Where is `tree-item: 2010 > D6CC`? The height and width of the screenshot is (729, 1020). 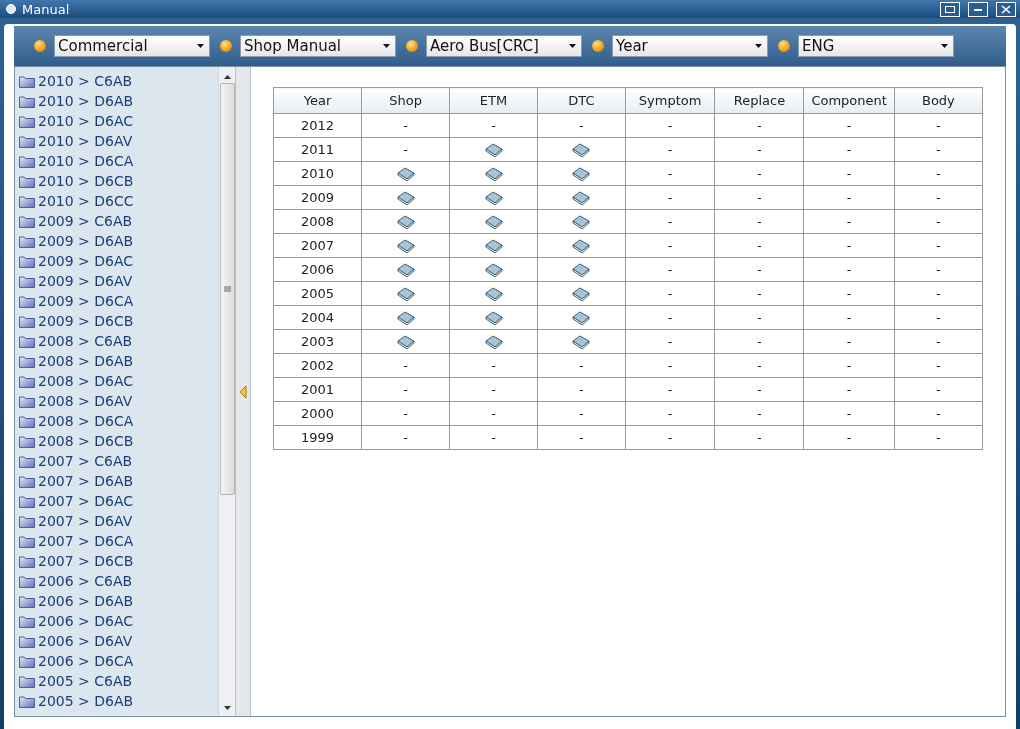
tree-item: 2010 > D6CC is located at coordinates (86, 201).